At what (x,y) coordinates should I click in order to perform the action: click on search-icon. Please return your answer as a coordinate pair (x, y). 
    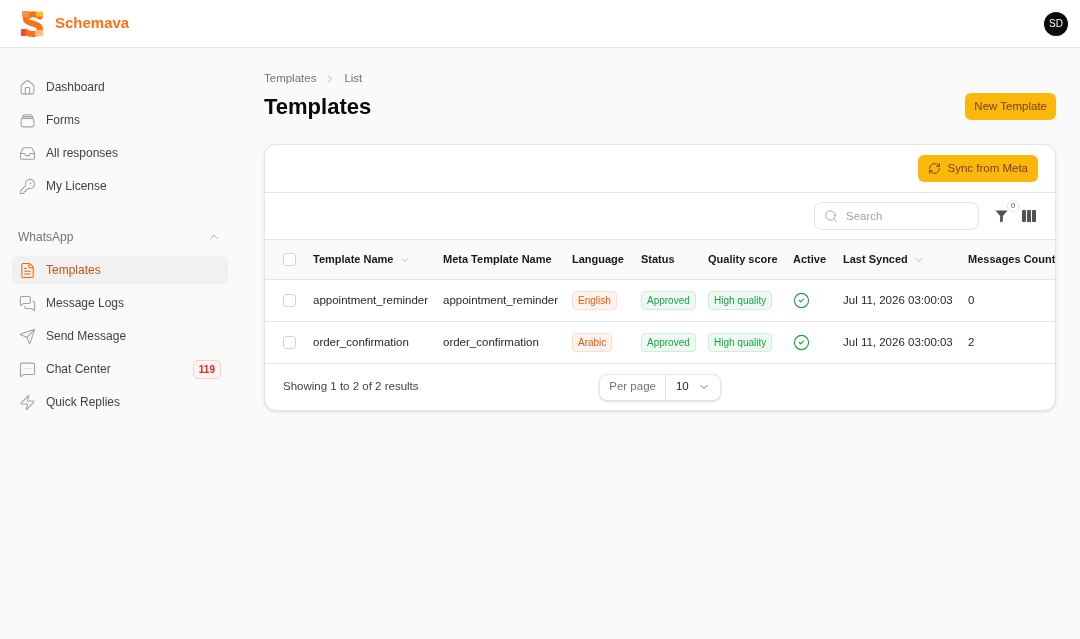
    Looking at the image, I should click on (831, 216).